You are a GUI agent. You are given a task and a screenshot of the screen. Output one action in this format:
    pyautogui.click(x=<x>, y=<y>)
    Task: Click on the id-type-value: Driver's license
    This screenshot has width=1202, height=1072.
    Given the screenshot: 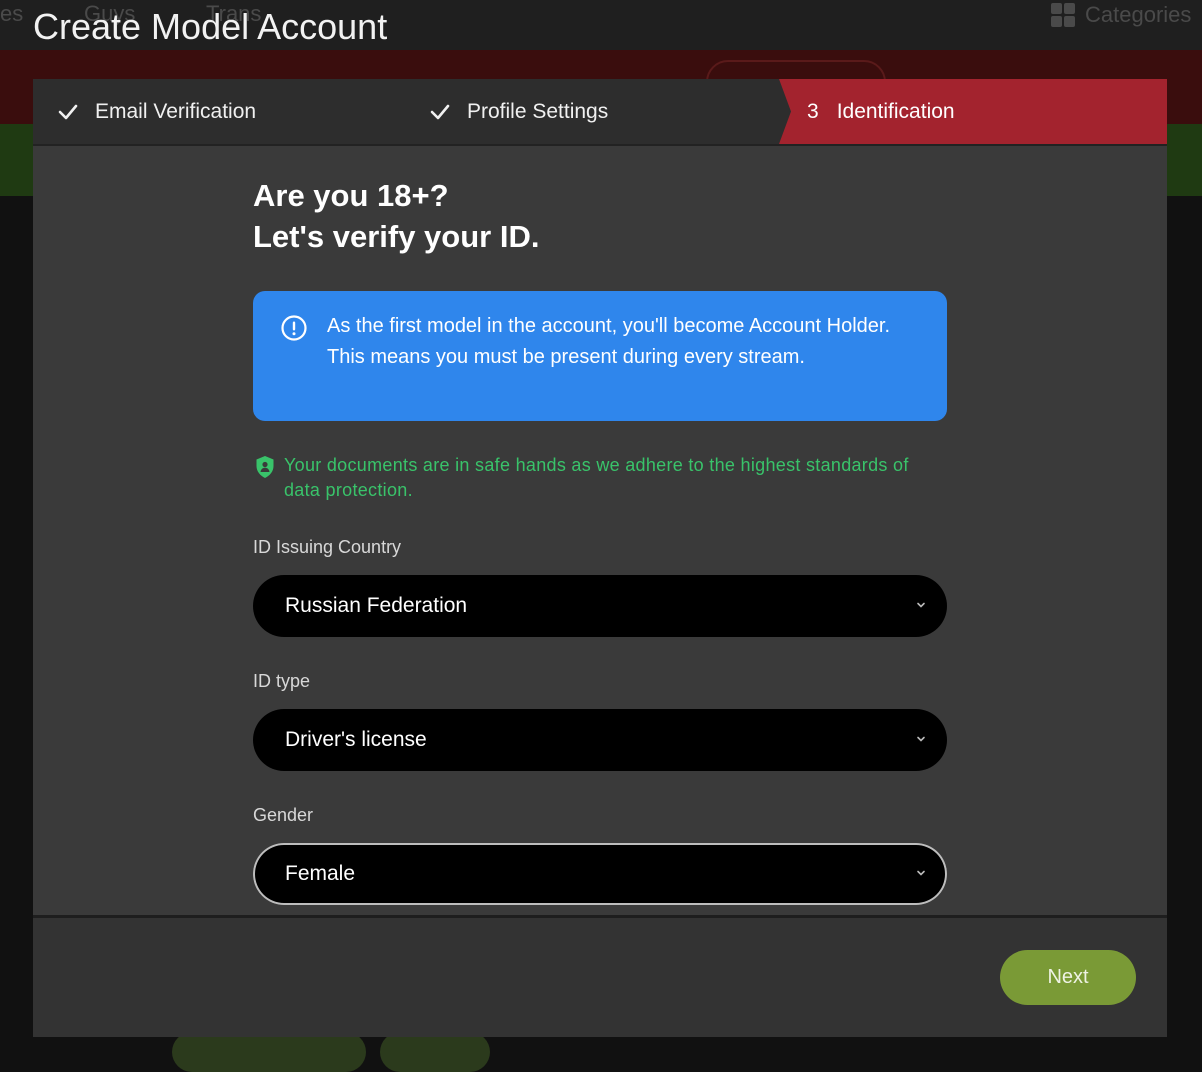 What is the action you would take?
    pyautogui.click(x=356, y=739)
    